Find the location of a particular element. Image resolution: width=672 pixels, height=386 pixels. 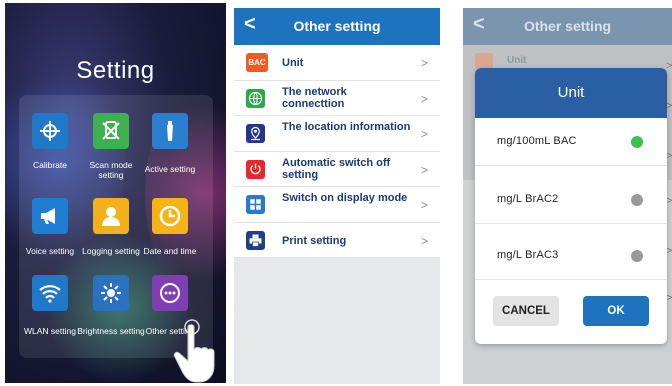

logging-setting-tile is located at coordinates (111, 216).